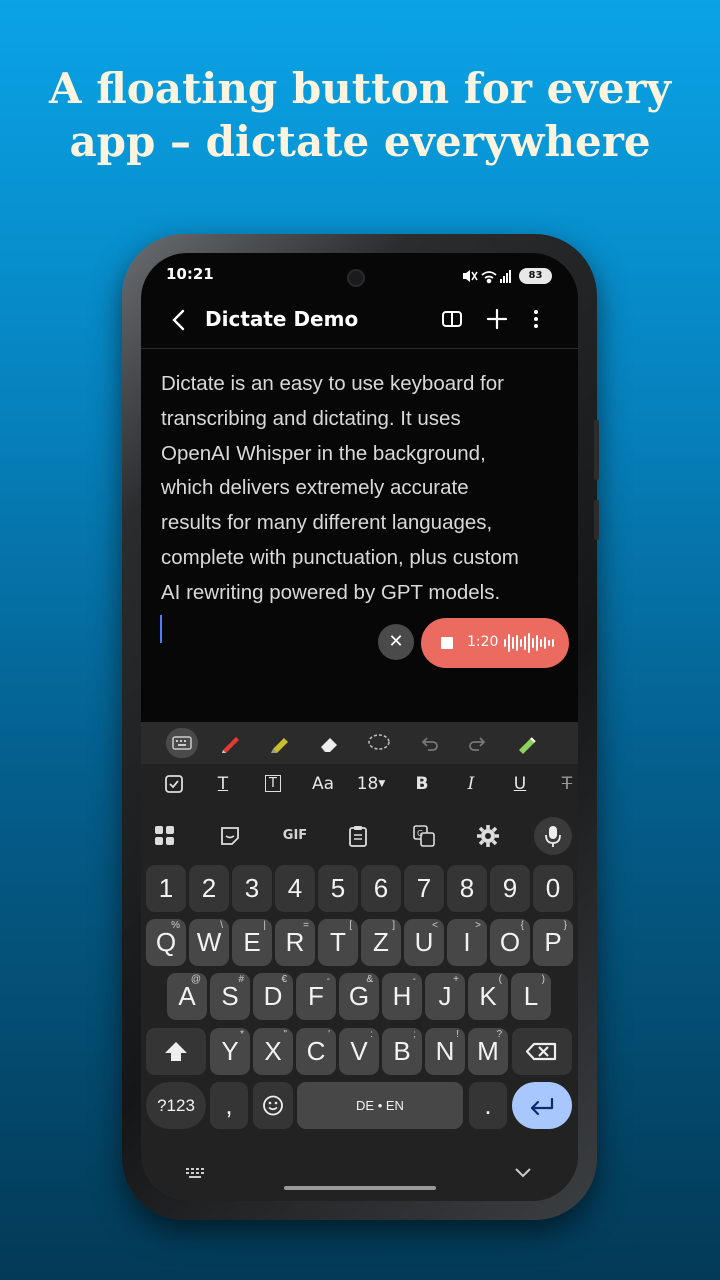 The height and width of the screenshot is (1280, 720). Describe the element at coordinates (596, 520) in the screenshot. I see `power-button` at that location.